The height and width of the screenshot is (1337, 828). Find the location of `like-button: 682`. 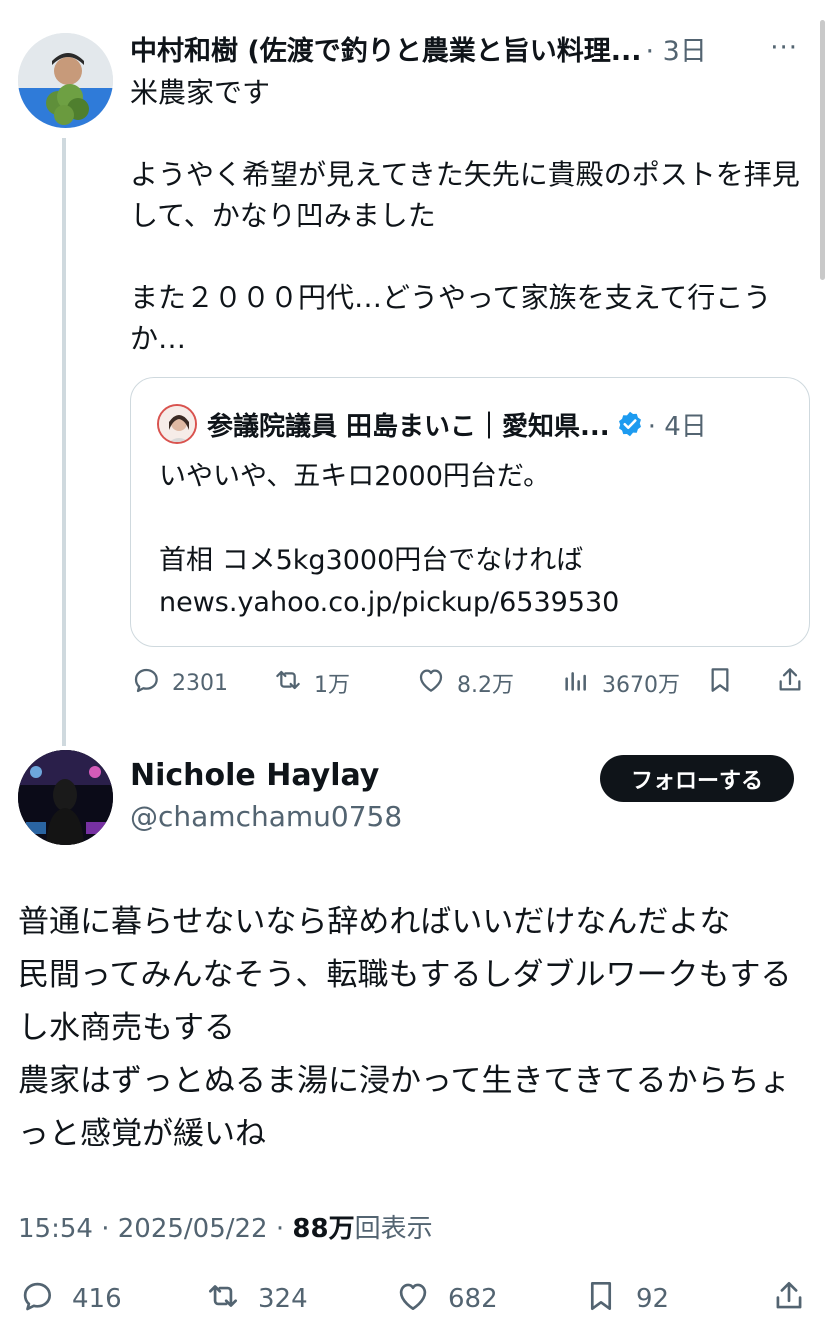

like-button: 682 is located at coordinates (446, 1299).